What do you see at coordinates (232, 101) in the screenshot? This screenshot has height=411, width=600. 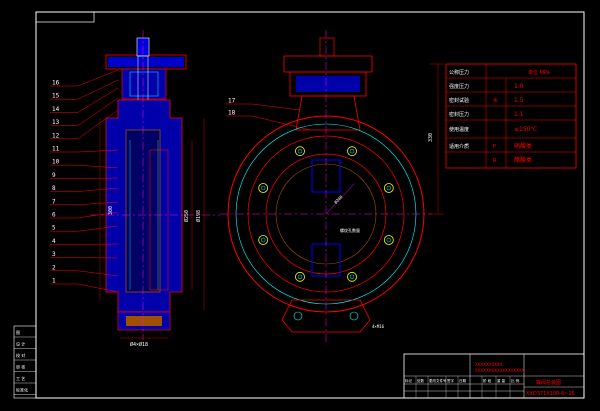 I see `balloon-right-17: 17` at bounding box center [232, 101].